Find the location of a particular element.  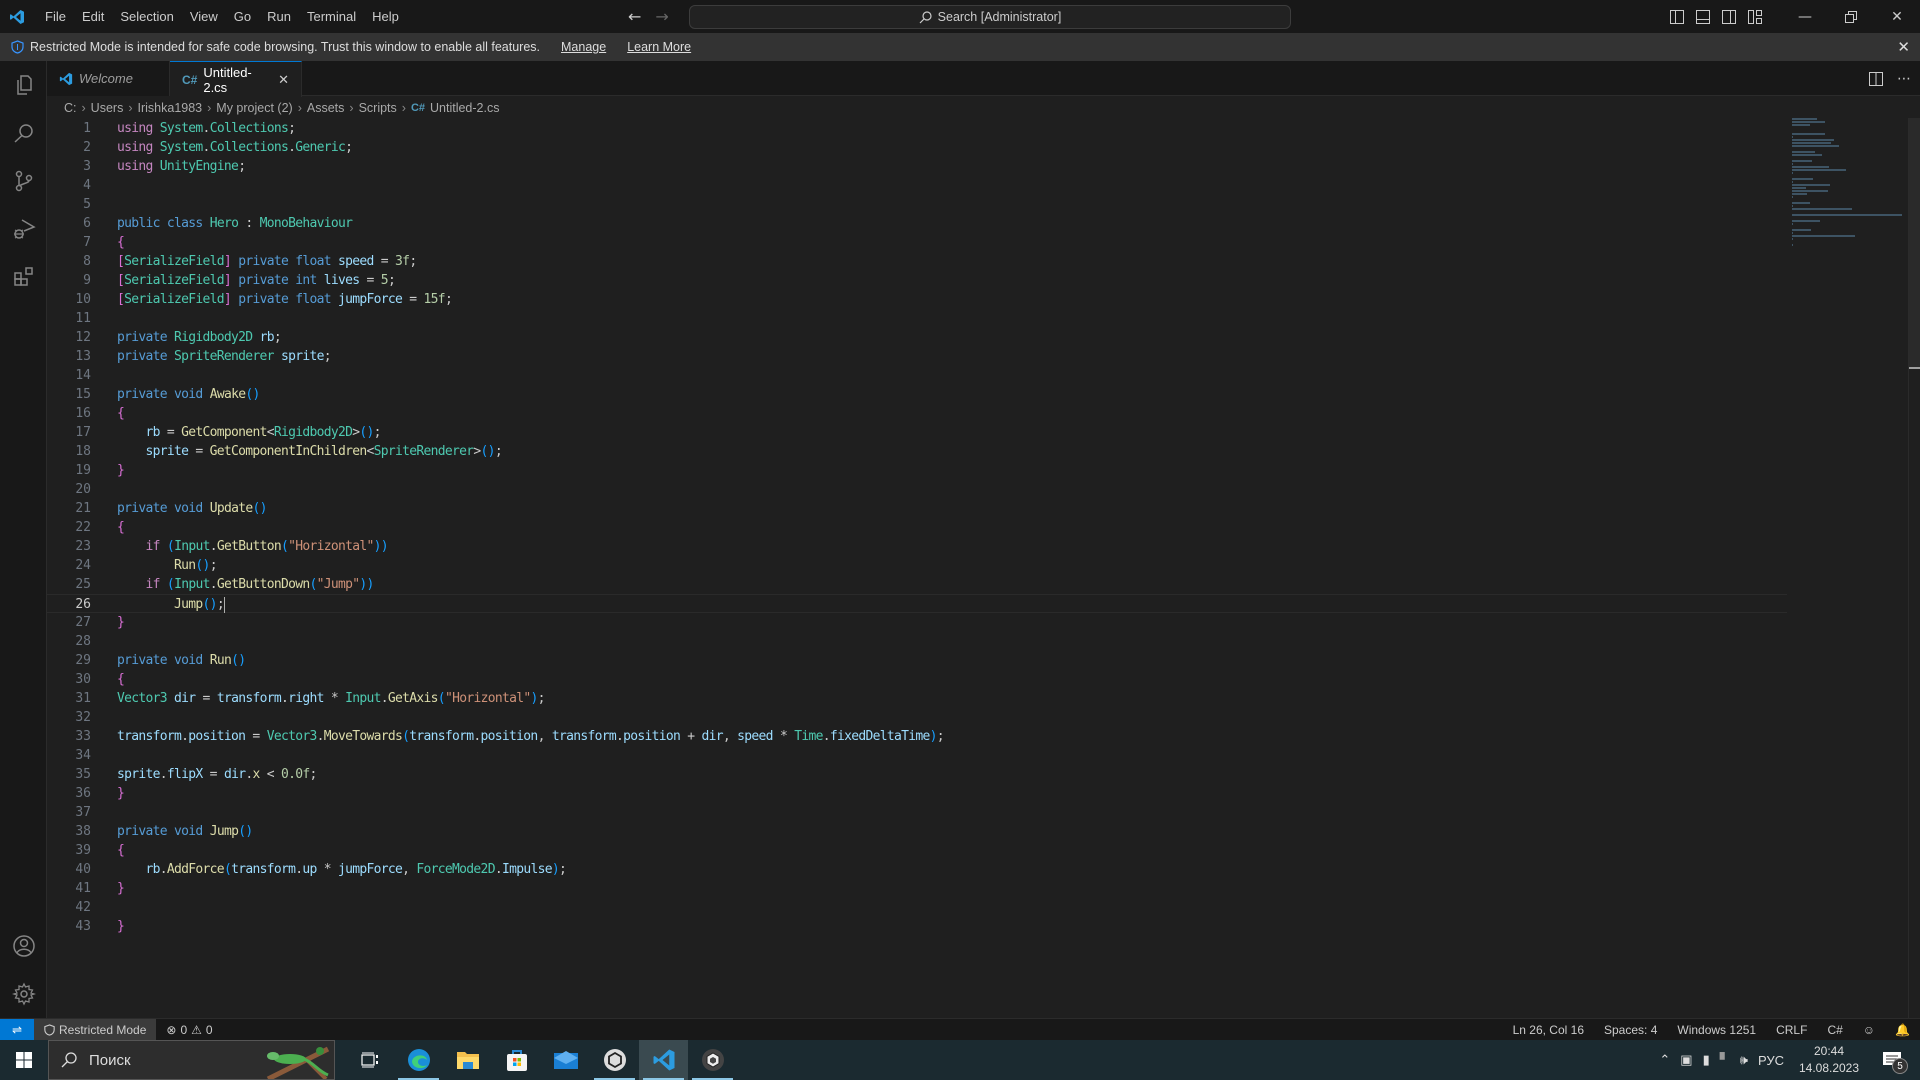

code-line: 41} is located at coordinates (917, 888).